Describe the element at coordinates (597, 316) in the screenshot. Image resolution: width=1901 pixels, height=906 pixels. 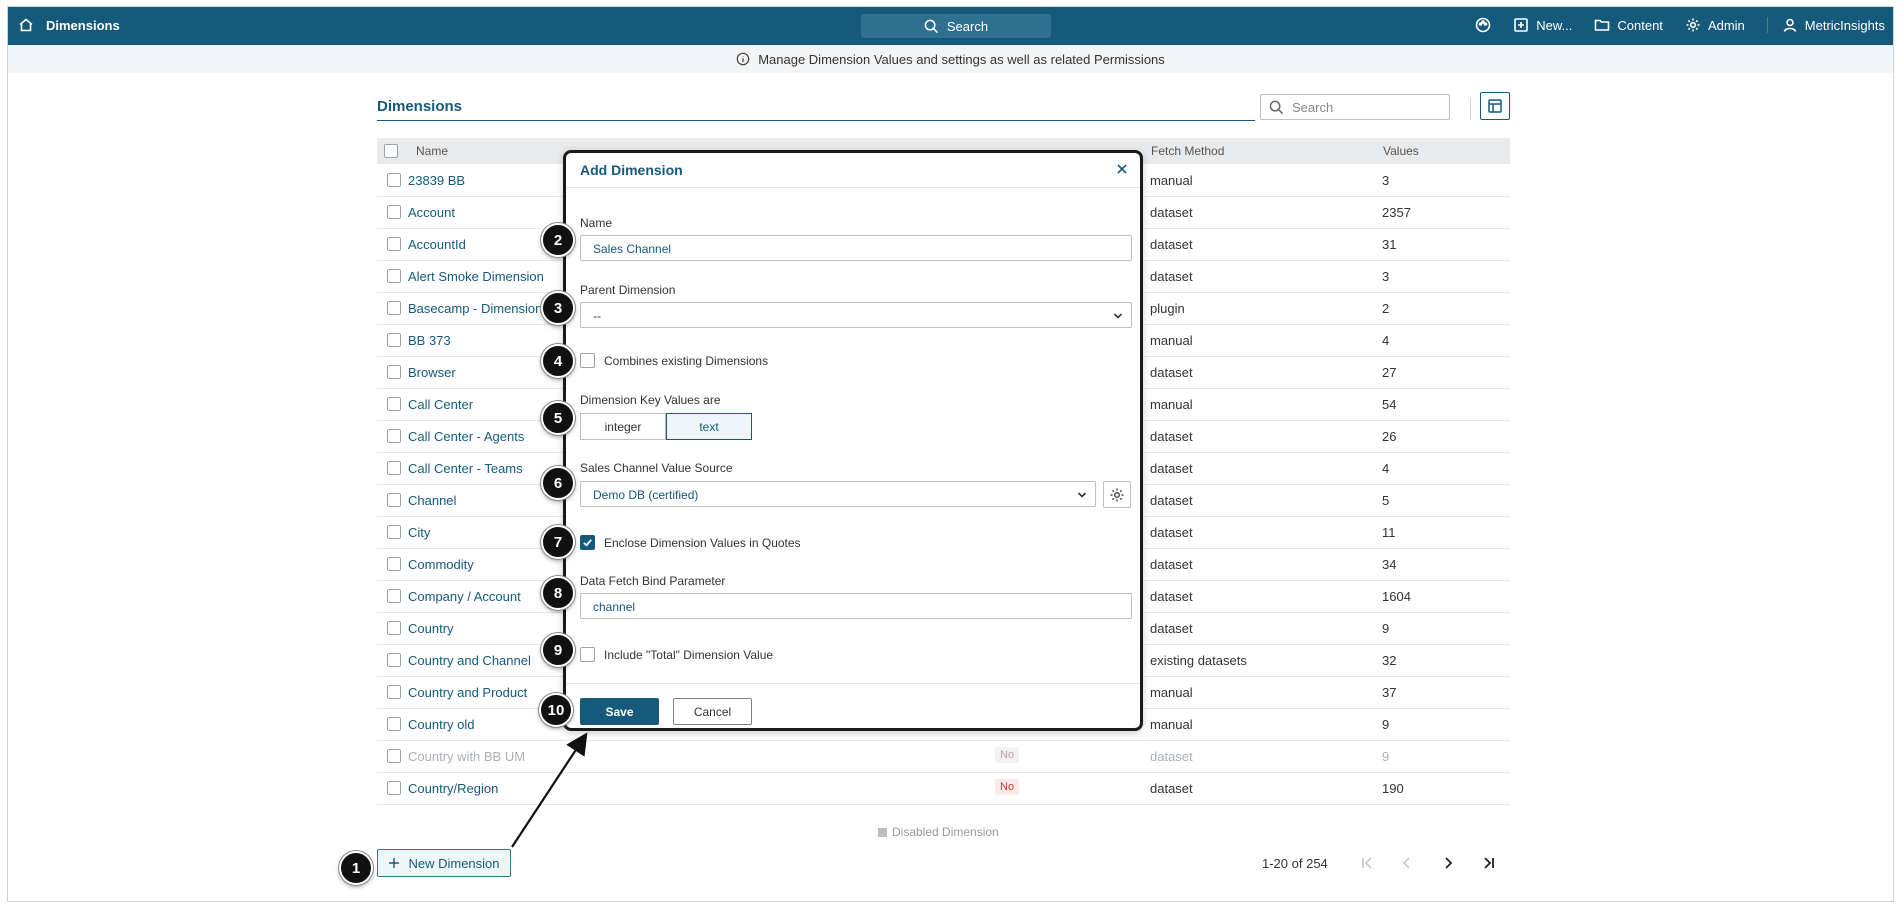
I see `parent-dimension-value: --` at that location.